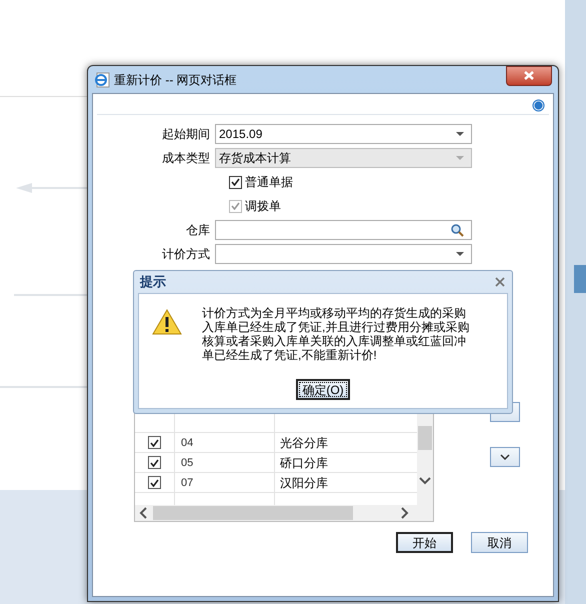 This screenshot has width=586, height=604. What do you see at coordinates (186, 254) in the screenshot?
I see `field-label: 计价方式` at bounding box center [186, 254].